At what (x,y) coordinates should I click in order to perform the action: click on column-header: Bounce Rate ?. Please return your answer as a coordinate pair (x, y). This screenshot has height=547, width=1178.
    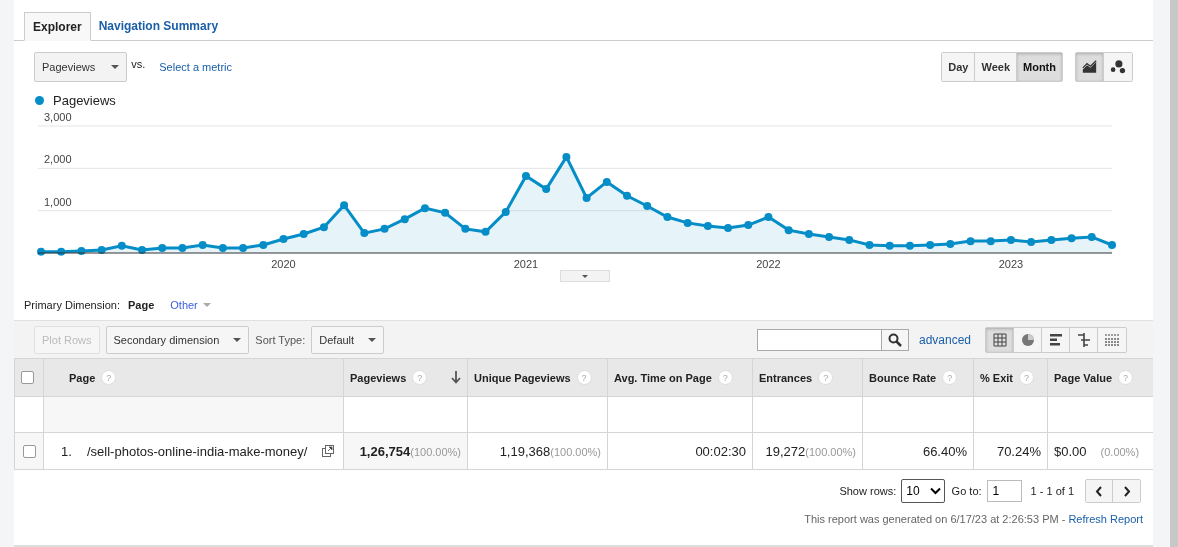
    Looking at the image, I should click on (918, 377).